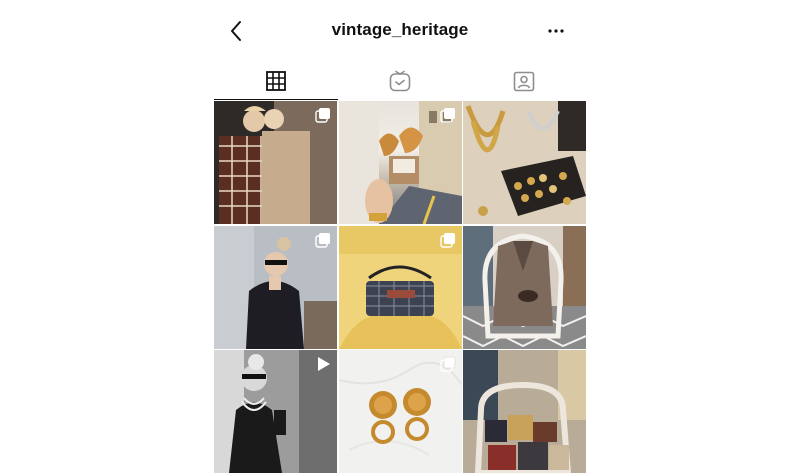 Image resolution: width=800 pixels, height=474 pixels. What do you see at coordinates (324, 364) in the screenshot?
I see `video-play-icon` at bounding box center [324, 364].